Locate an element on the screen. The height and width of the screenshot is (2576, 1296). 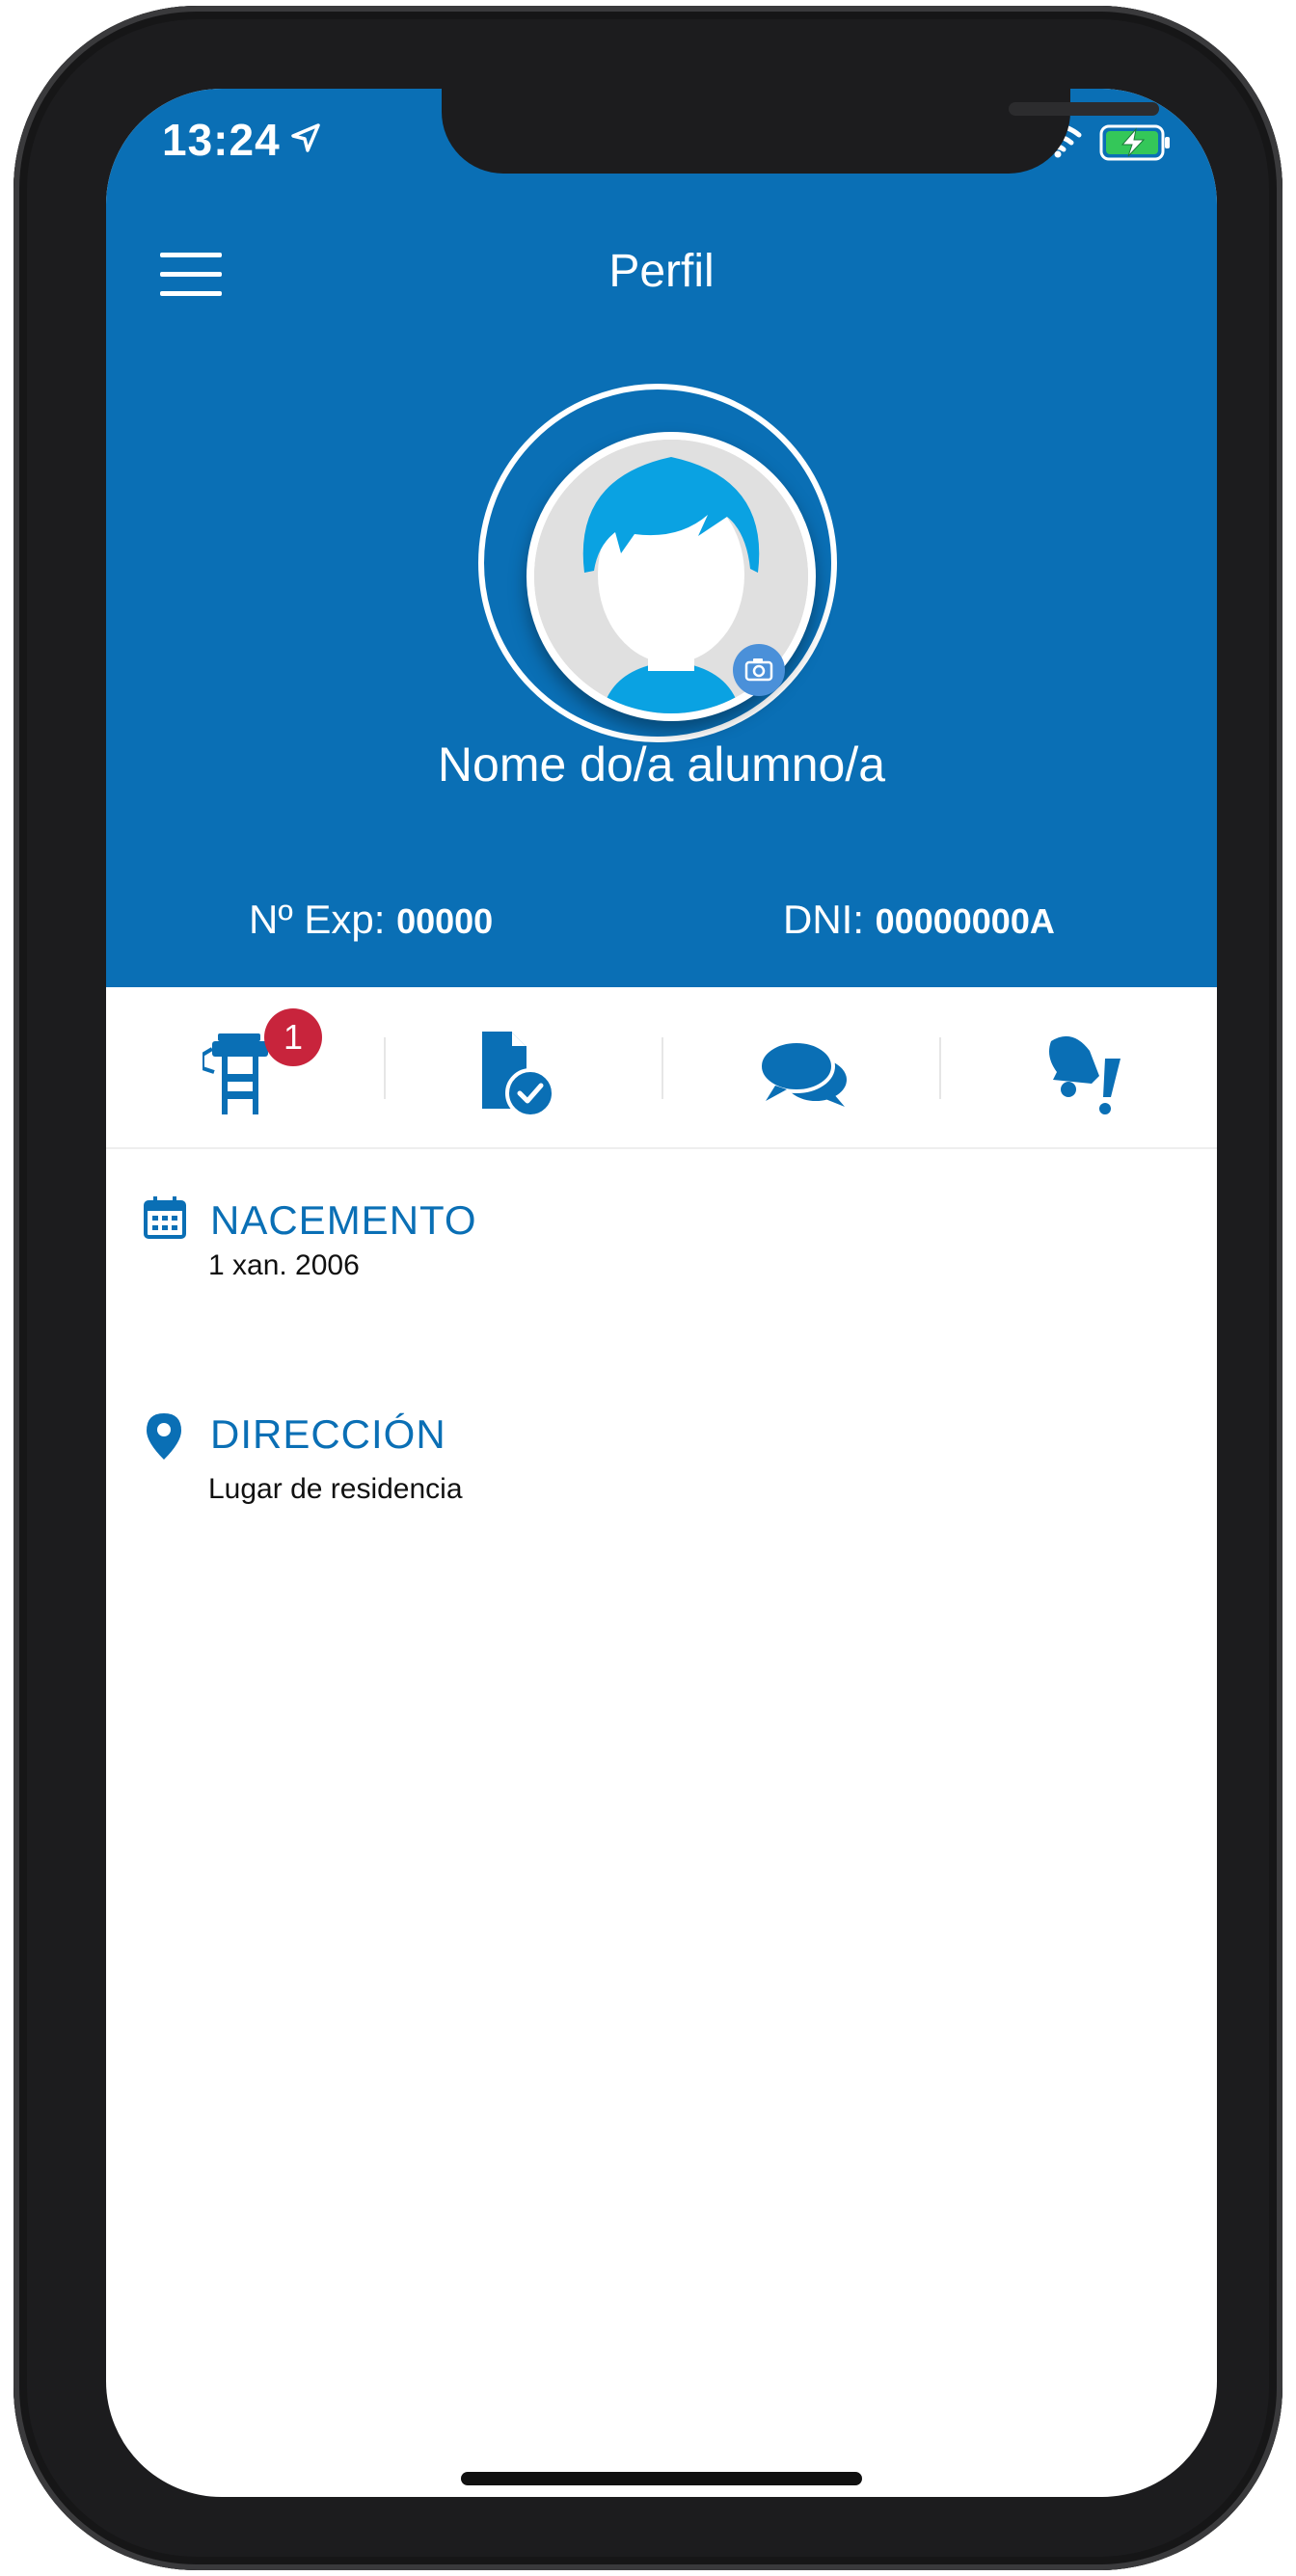
address-label: DIRECCIÓN is located at coordinates (328, 1434).